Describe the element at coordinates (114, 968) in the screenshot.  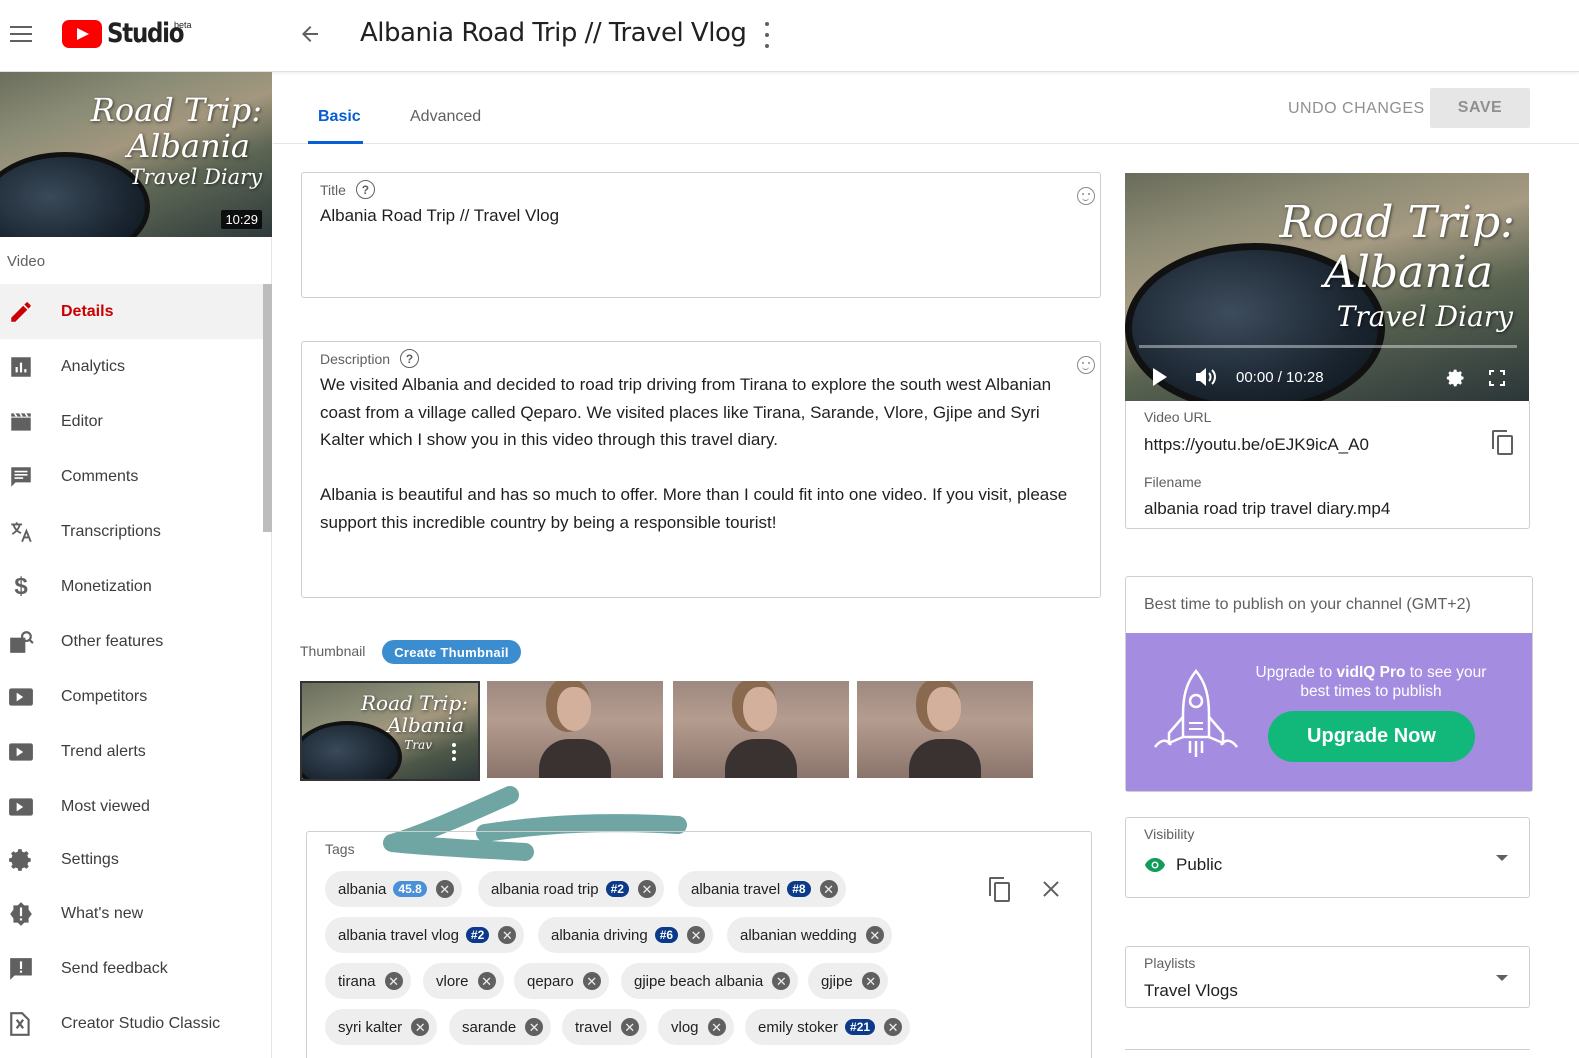
I see `sidebar-item-label: Send feedback` at that location.